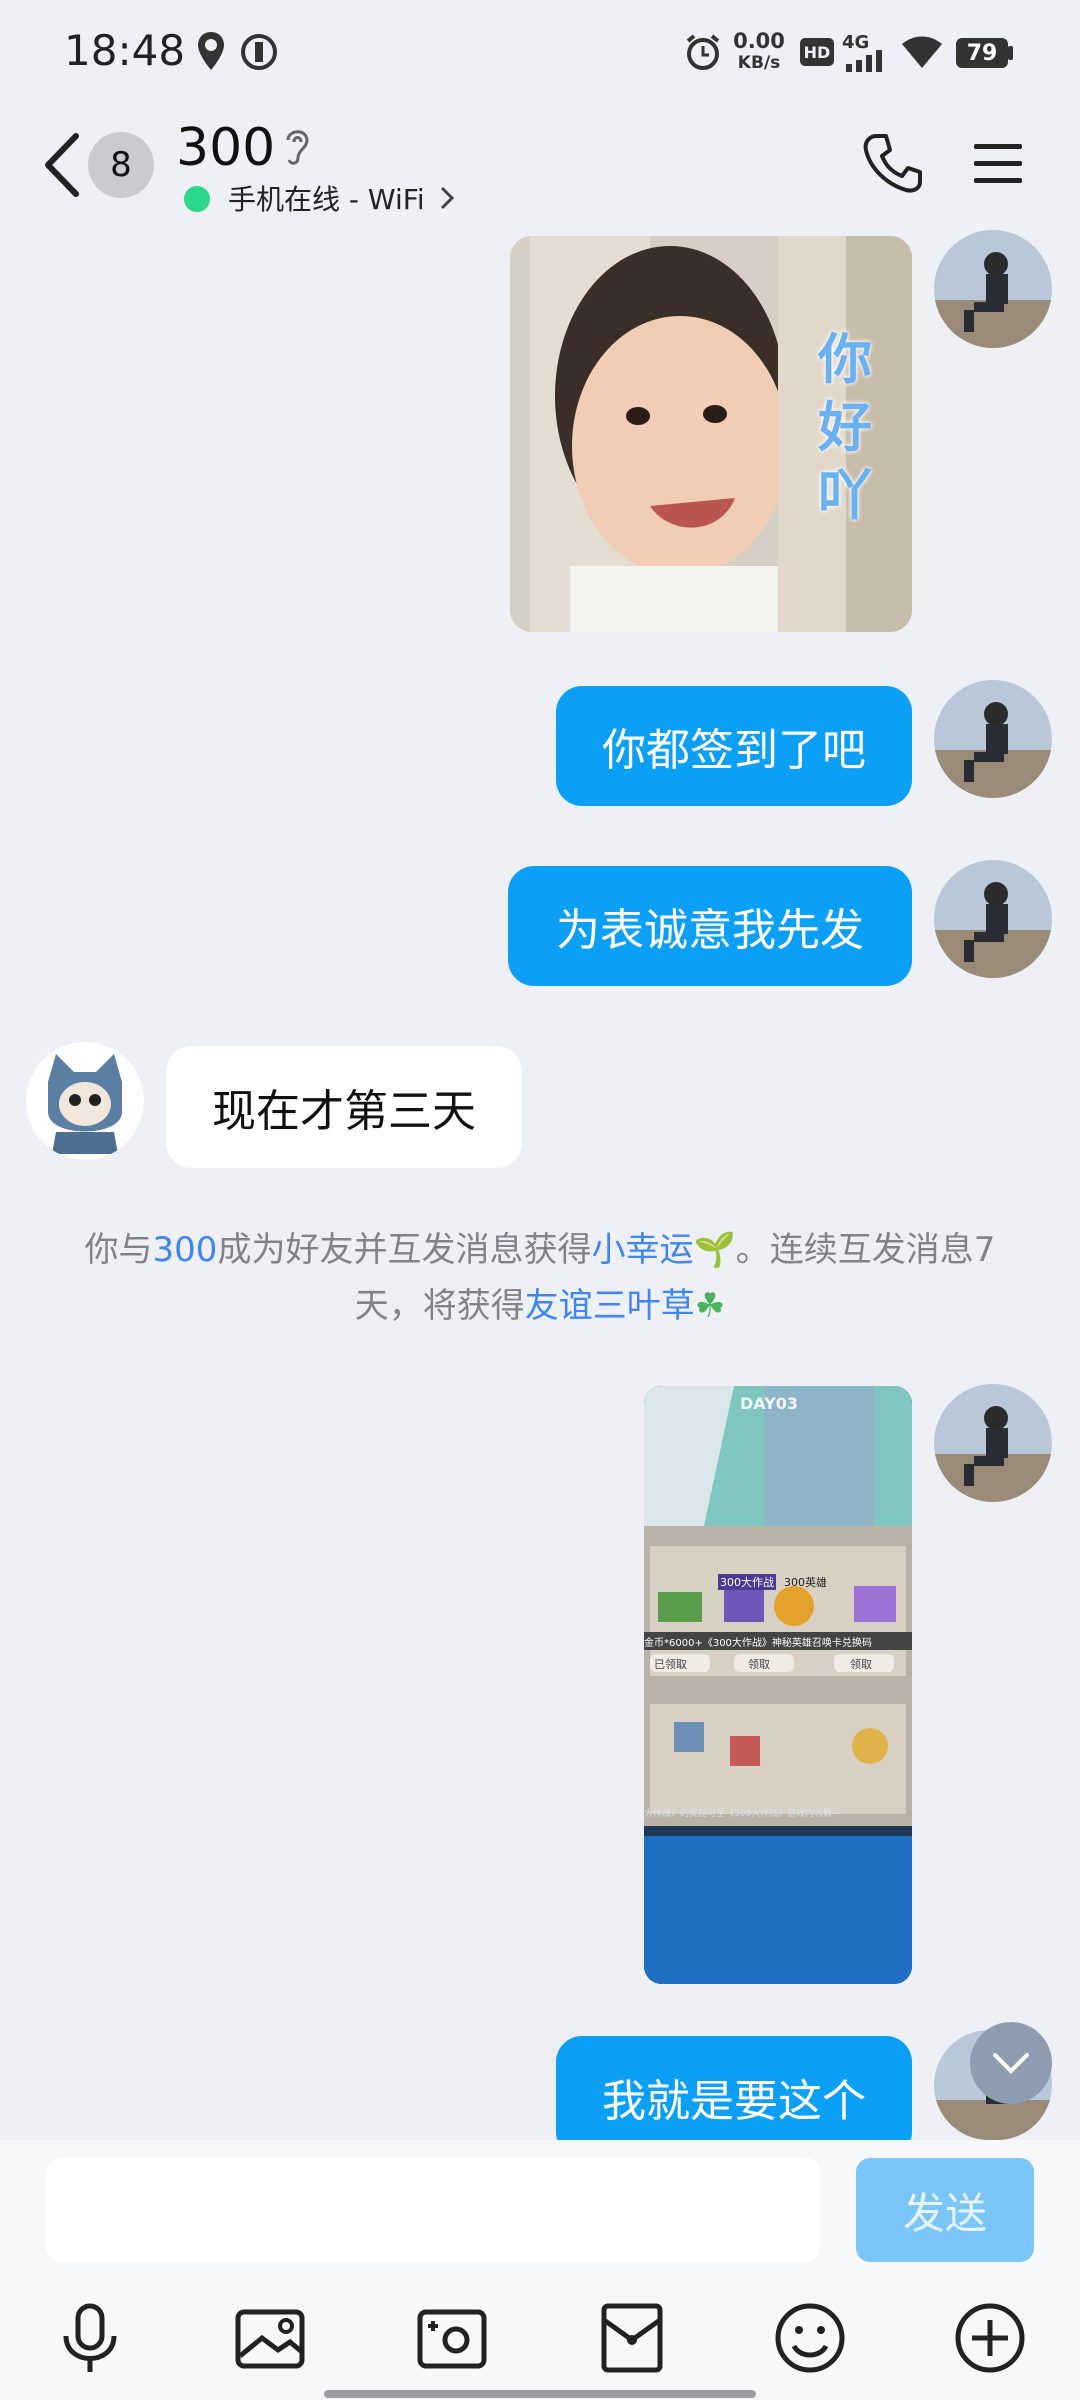 Image resolution: width=1080 pixels, height=2400 pixels. What do you see at coordinates (118, 1250) in the screenshot?
I see `system-text: 你与` at bounding box center [118, 1250].